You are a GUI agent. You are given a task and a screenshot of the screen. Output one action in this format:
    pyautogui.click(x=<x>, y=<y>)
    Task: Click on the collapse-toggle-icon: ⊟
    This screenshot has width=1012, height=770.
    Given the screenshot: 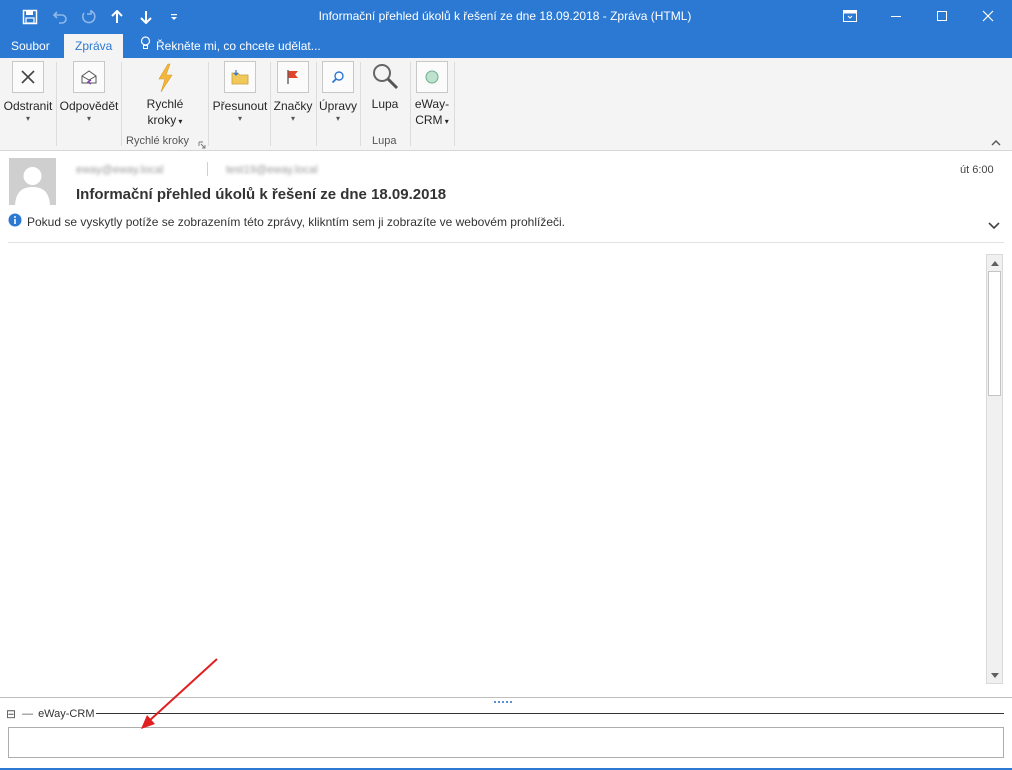 What is the action you would take?
    pyautogui.click(x=11, y=714)
    